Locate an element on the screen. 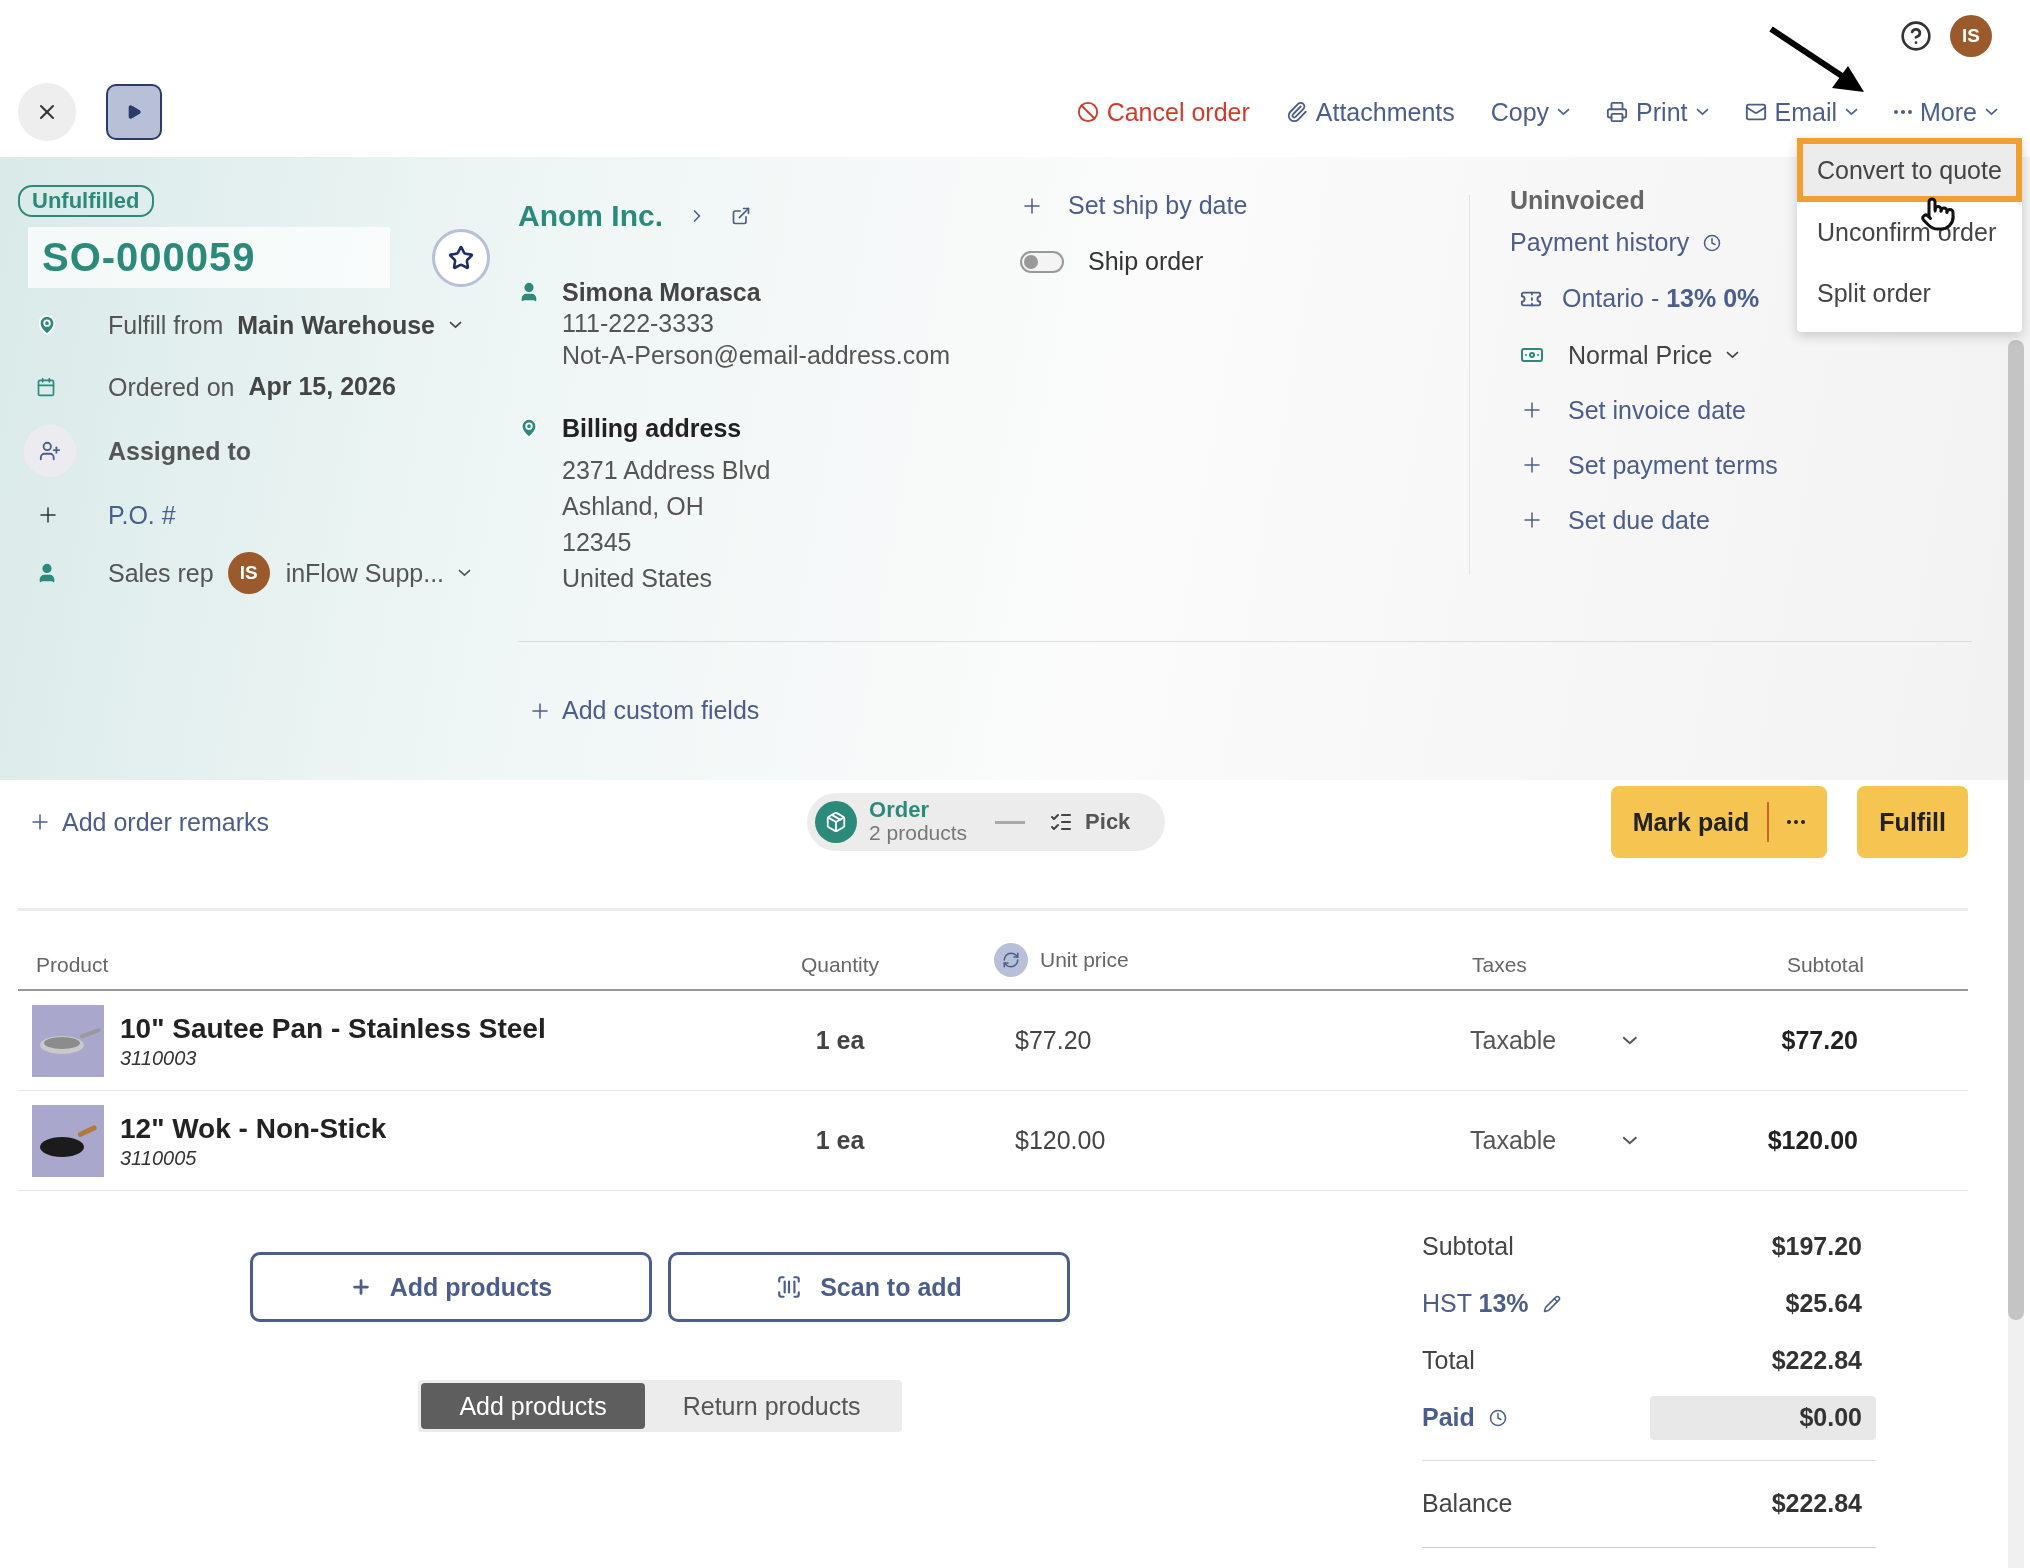 The width and height of the screenshot is (2030, 1568). menu-item: Split order is located at coordinates (1909, 293).